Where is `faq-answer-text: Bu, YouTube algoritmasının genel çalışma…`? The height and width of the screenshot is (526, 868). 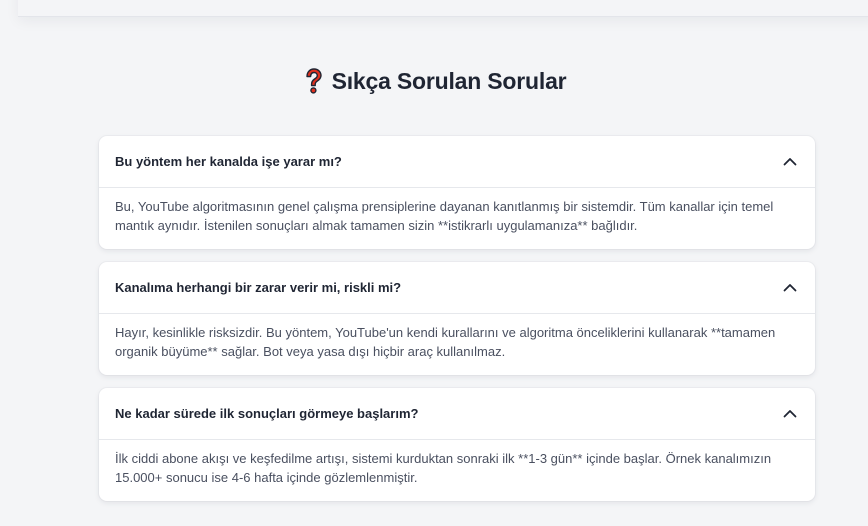 faq-answer-text: Bu, YouTube algoritmasının genel çalışma… is located at coordinates (444, 216).